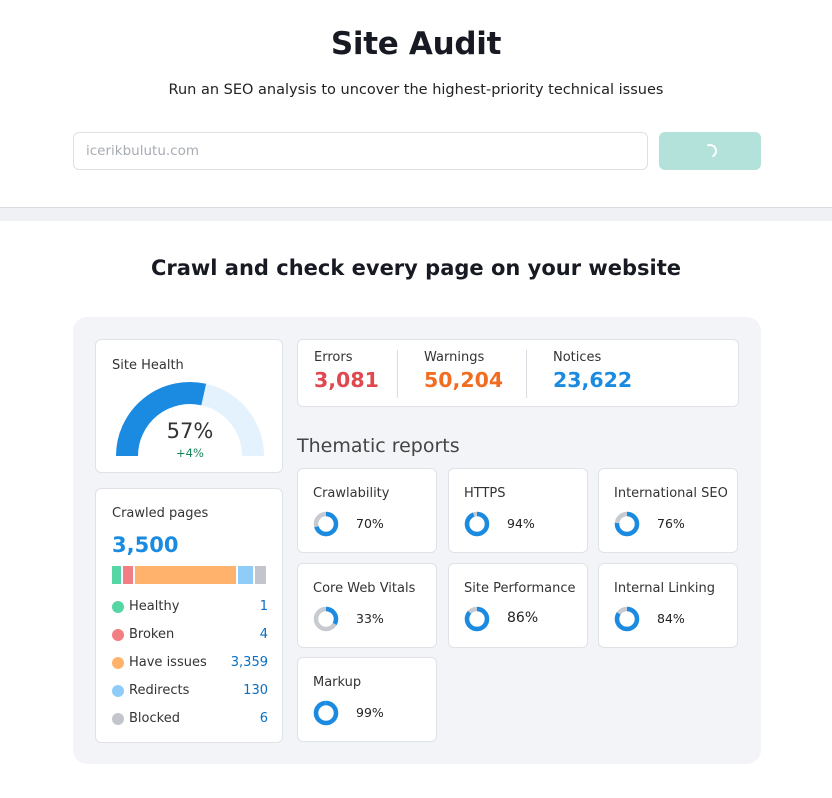 Image resolution: width=832 pixels, height=798 pixels. Describe the element at coordinates (351, 493) in the screenshot. I see `report-label: Crawlability` at that location.